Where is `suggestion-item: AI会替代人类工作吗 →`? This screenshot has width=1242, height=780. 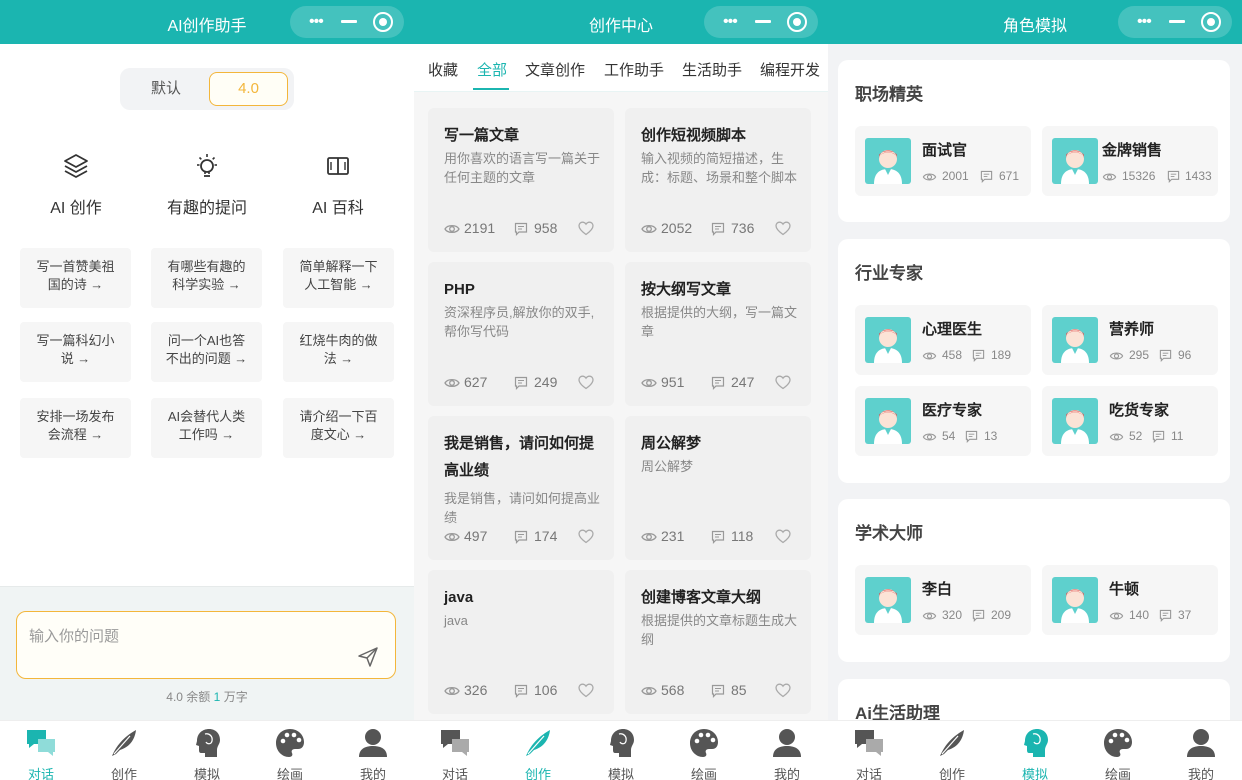 suggestion-item: AI会替代人类工作吗 → is located at coordinates (206, 428).